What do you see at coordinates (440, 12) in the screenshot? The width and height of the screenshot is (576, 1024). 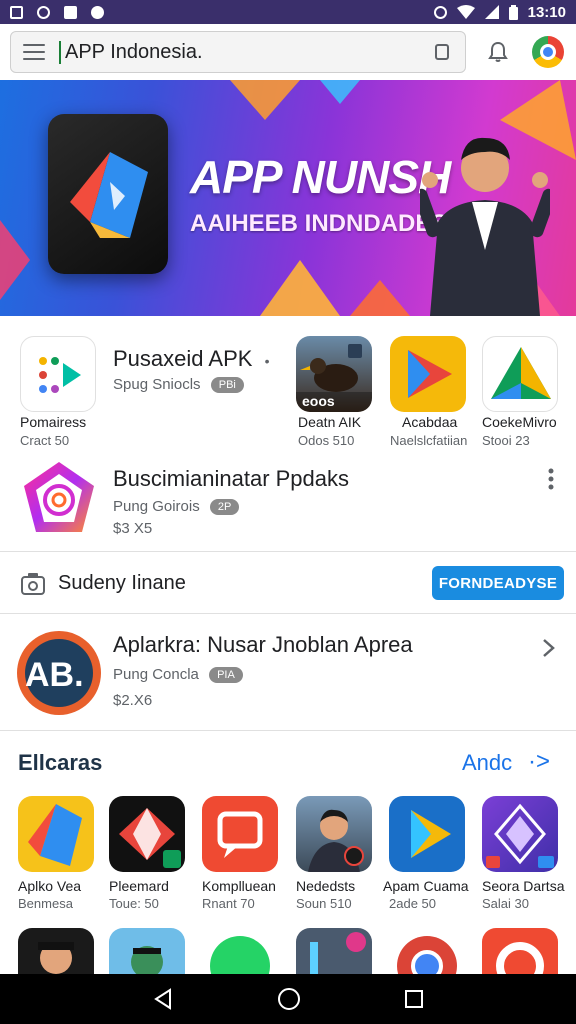 I see `alarm-icon` at bounding box center [440, 12].